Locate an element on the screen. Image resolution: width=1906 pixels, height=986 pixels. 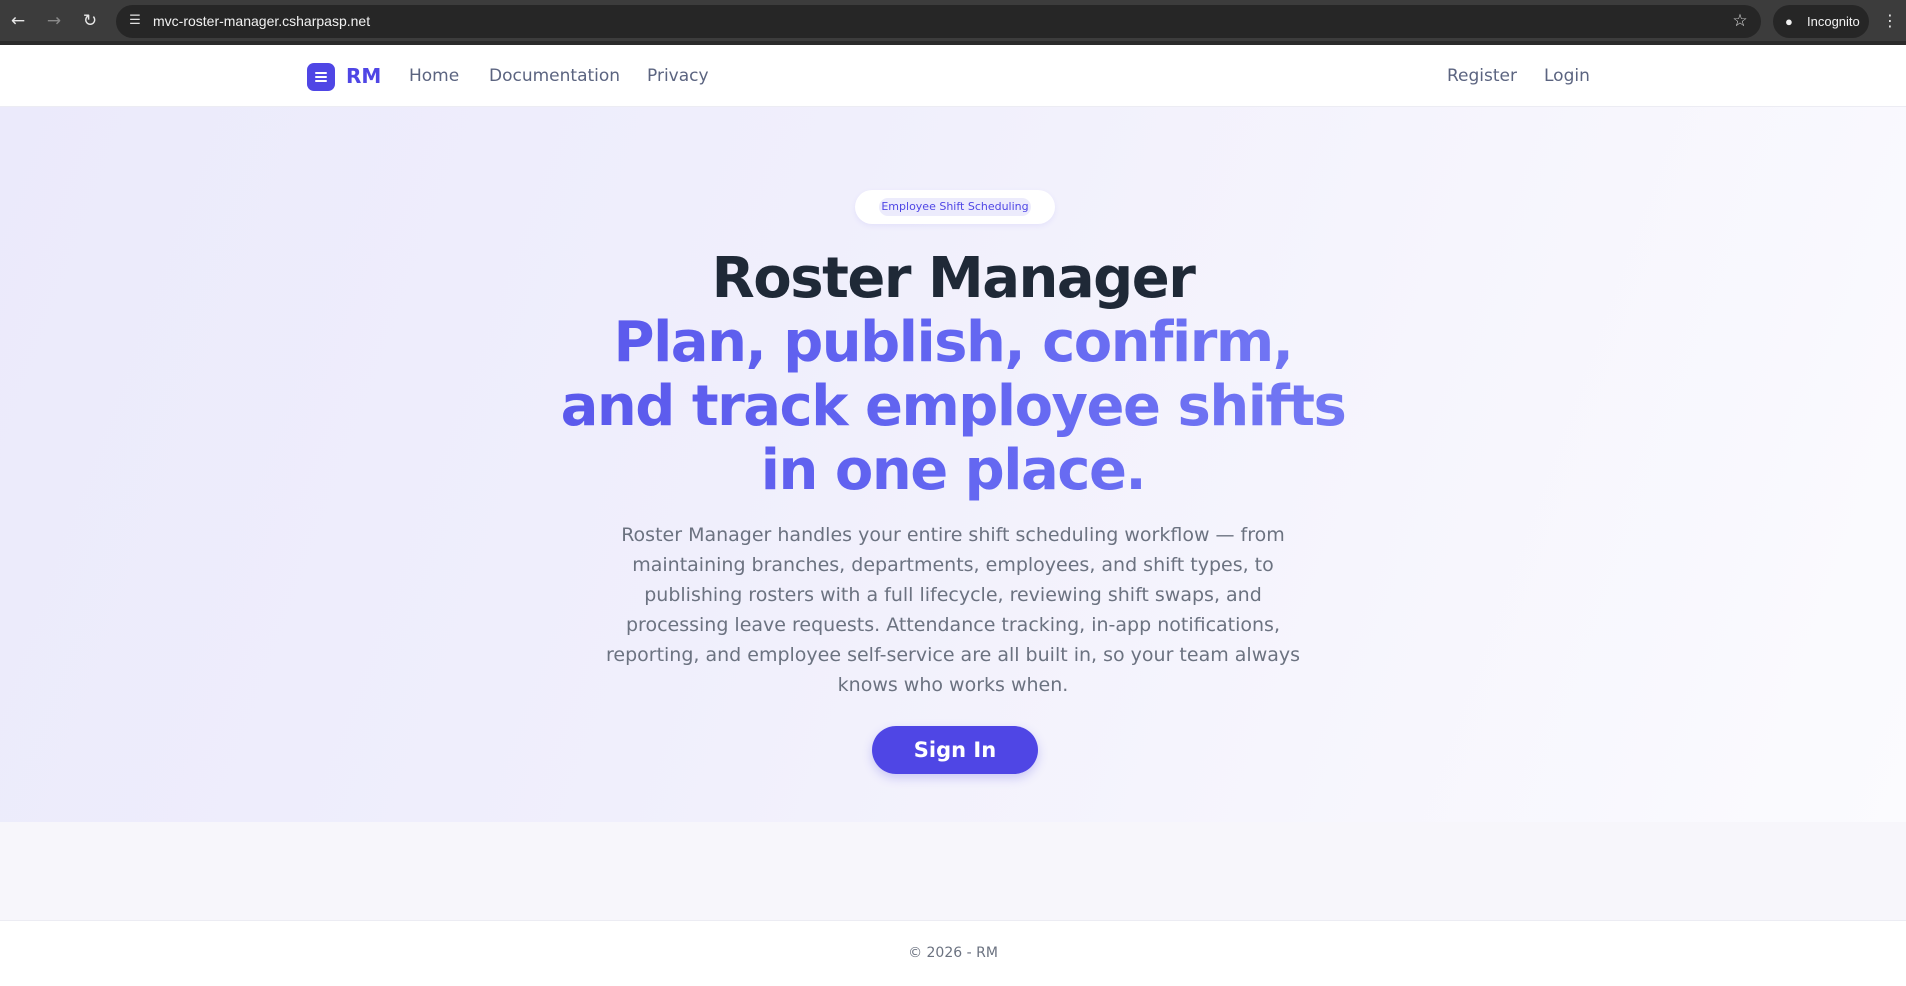
brand-logo-text: RM is located at coordinates (363, 76).